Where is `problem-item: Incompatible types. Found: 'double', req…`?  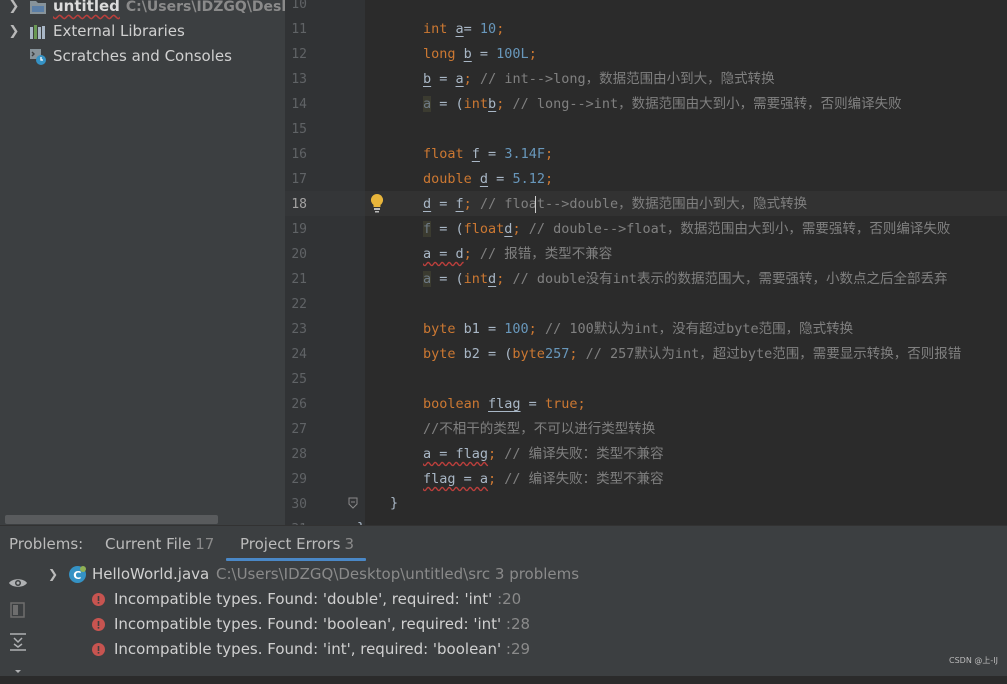 problem-item: Incompatible types. Found: 'double', req… is located at coordinates (352, 599).